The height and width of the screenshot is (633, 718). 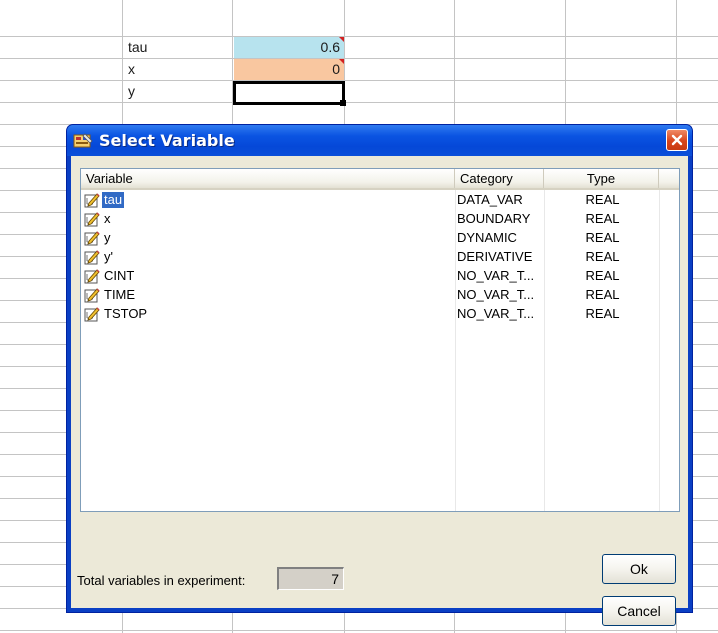 What do you see at coordinates (107, 237) in the screenshot?
I see `variable-name: y` at bounding box center [107, 237].